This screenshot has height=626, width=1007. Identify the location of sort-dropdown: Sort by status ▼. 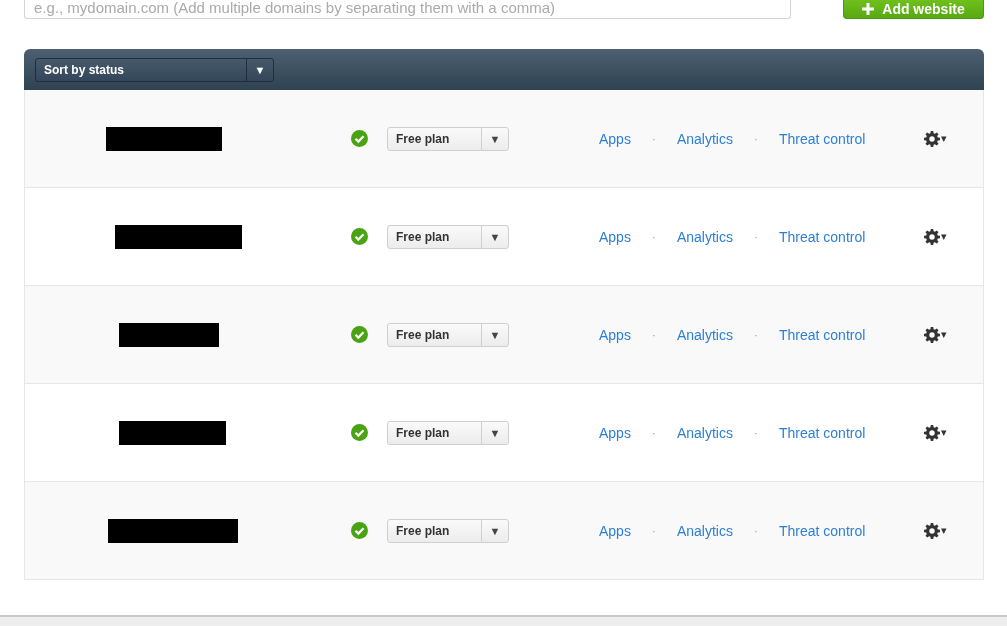
(154, 69).